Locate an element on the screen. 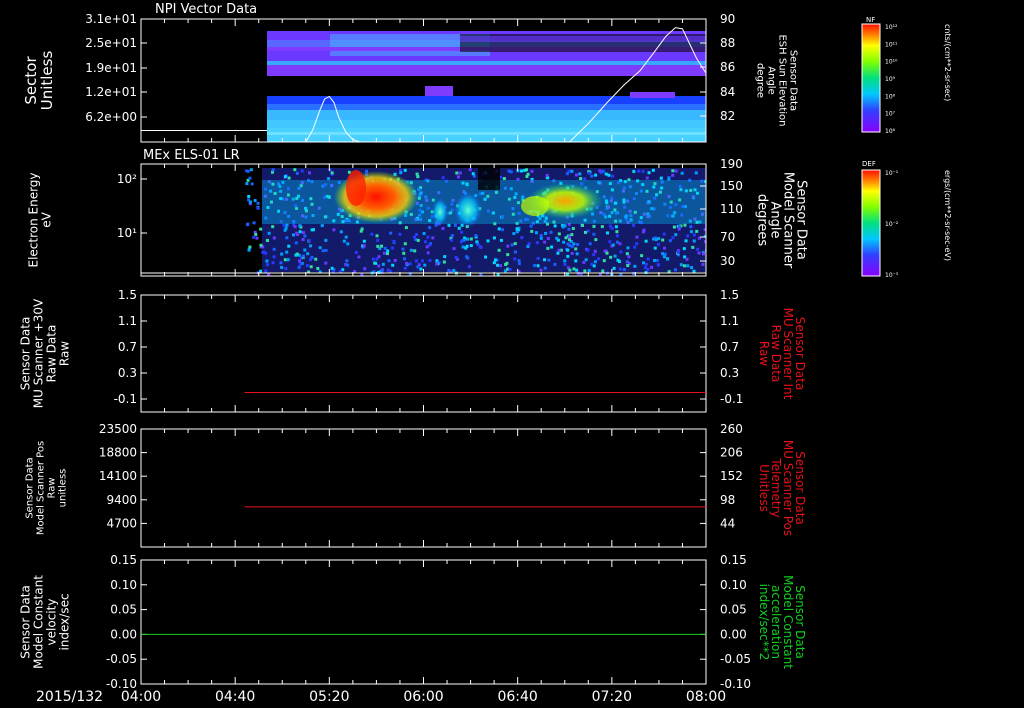  date-label: 2015/132 is located at coordinates (69, 697).